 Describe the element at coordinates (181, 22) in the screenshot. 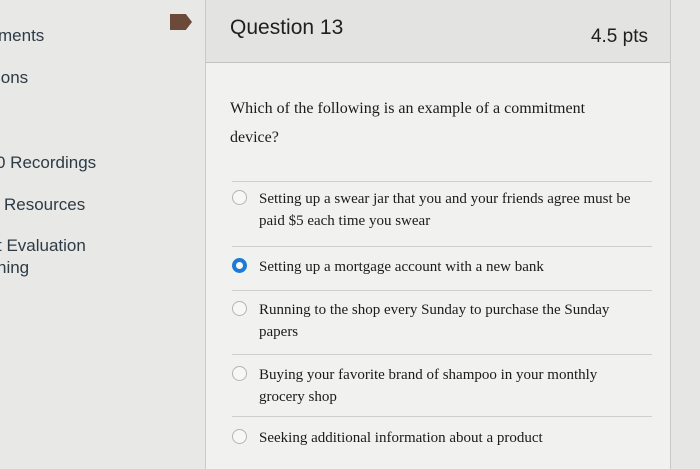

I see `flag-icon` at that location.